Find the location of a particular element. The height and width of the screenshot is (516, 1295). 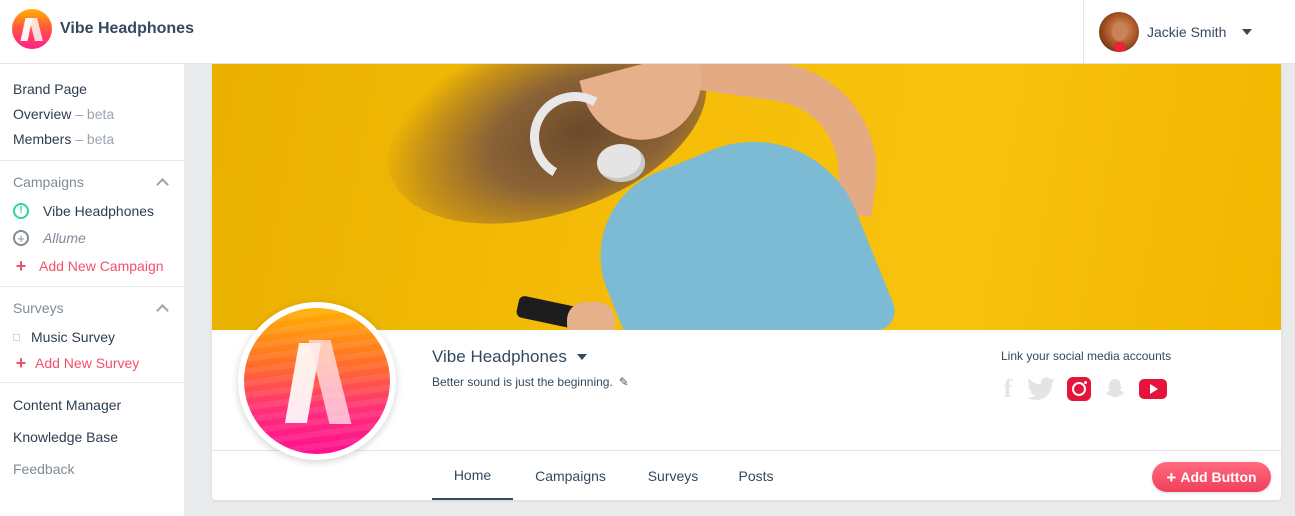

instagram-icon is located at coordinates (1079, 389).